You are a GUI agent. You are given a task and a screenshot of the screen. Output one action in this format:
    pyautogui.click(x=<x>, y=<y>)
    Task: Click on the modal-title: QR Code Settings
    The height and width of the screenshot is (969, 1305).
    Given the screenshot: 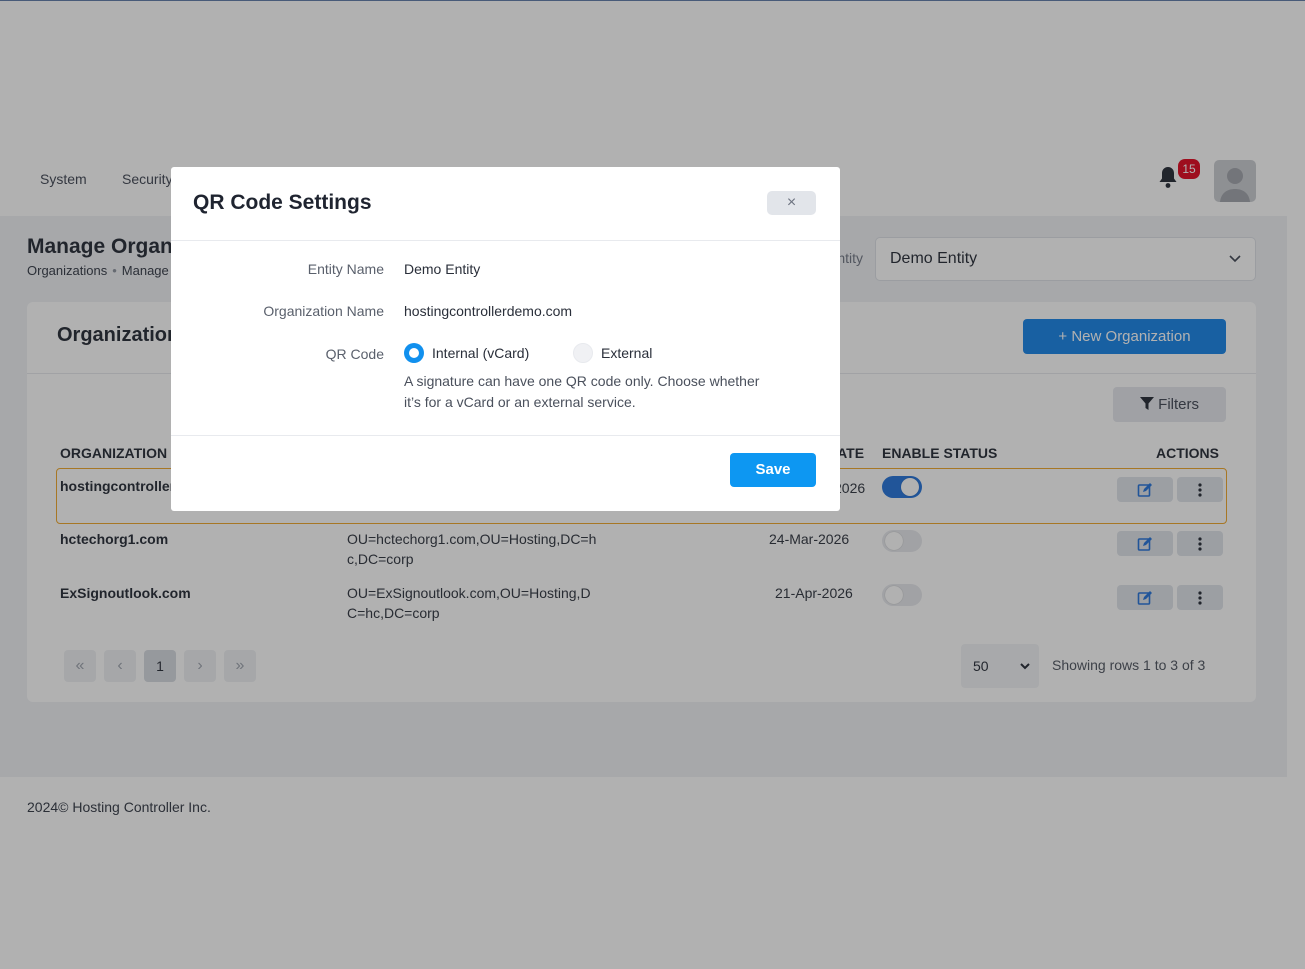 What is the action you would take?
    pyautogui.click(x=282, y=202)
    